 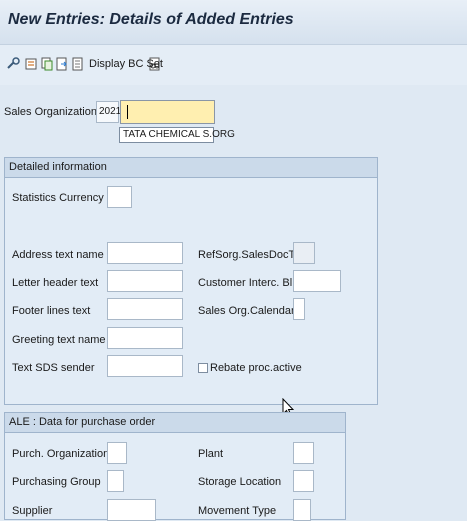 I want to click on purch-organization-label: Purch. Organization, so click(x=61, y=454).